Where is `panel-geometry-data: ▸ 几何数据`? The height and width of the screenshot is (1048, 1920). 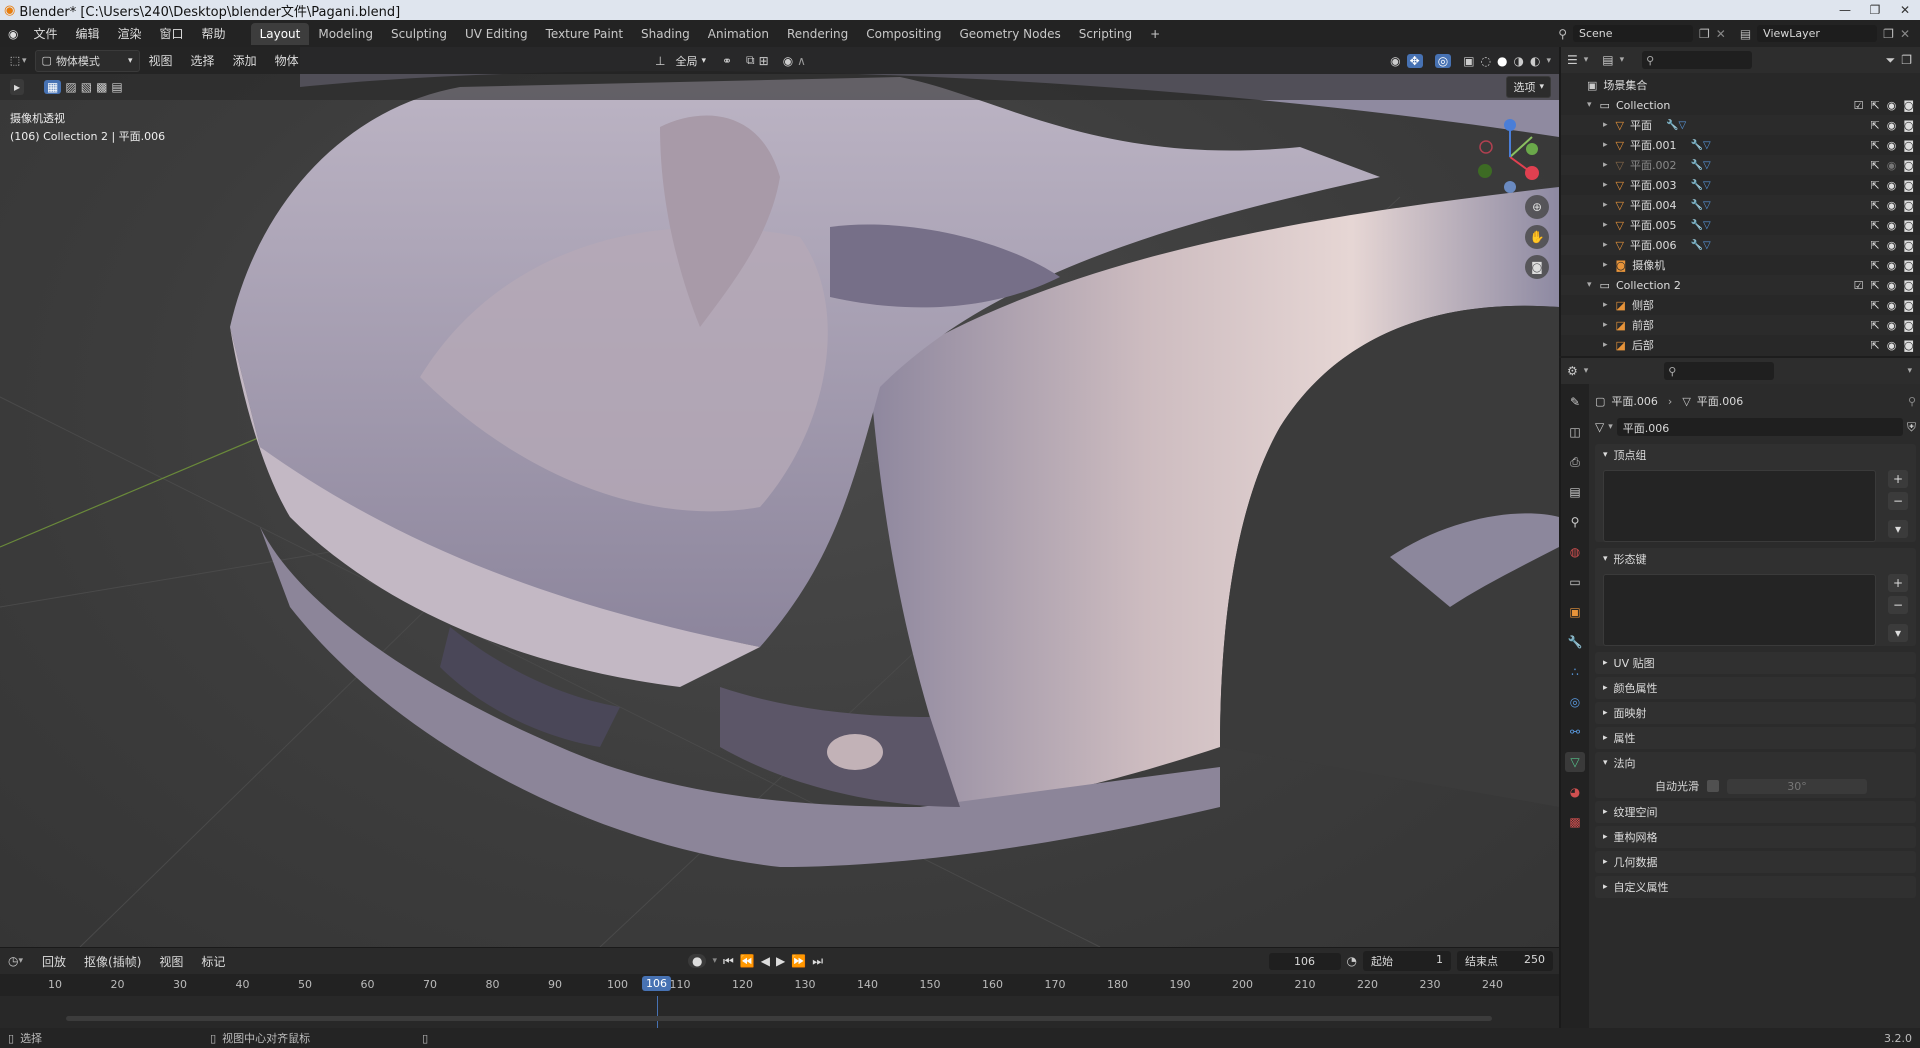 panel-geometry-data: ▸ 几何数据 is located at coordinates (1755, 862).